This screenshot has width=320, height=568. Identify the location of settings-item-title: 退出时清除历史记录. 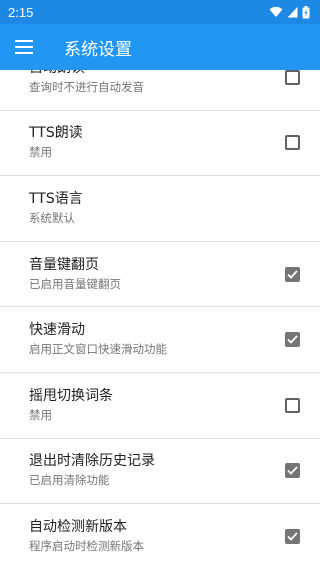
(92, 461).